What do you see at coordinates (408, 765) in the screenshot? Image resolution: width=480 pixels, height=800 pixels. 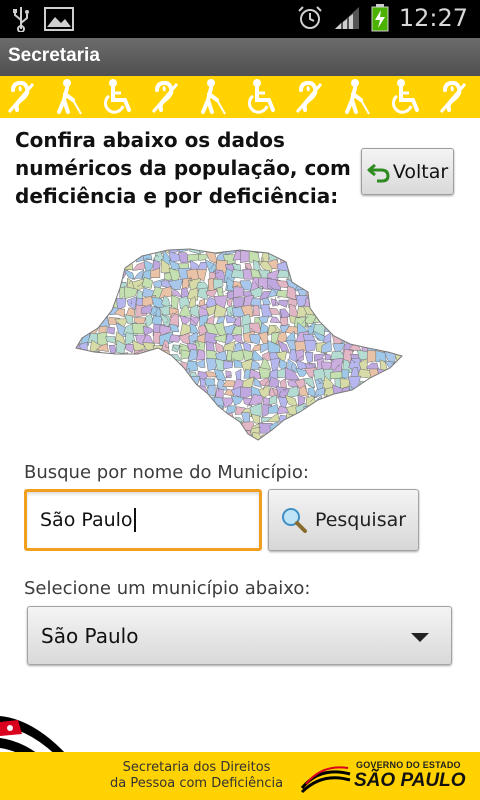 I see `gov-top-text: GOVERNO DO ESTADO` at bounding box center [408, 765].